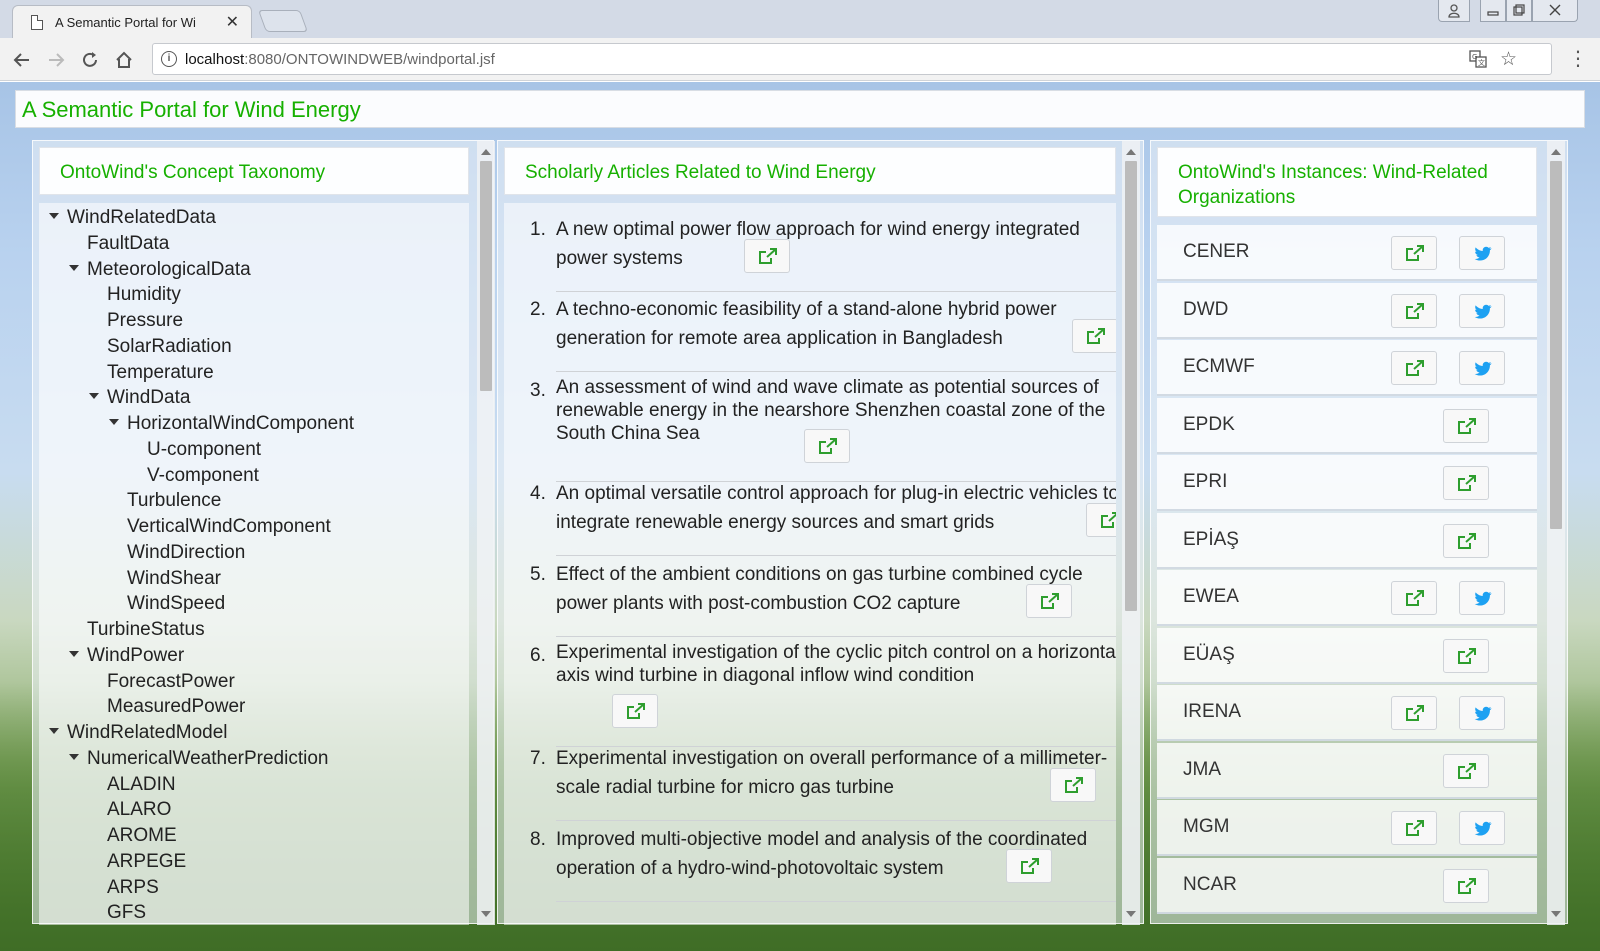  What do you see at coordinates (254, 171) in the screenshot?
I see `taxonomy-header: OntoWind's Concept Taxonomy` at bounding box center [254, 171].